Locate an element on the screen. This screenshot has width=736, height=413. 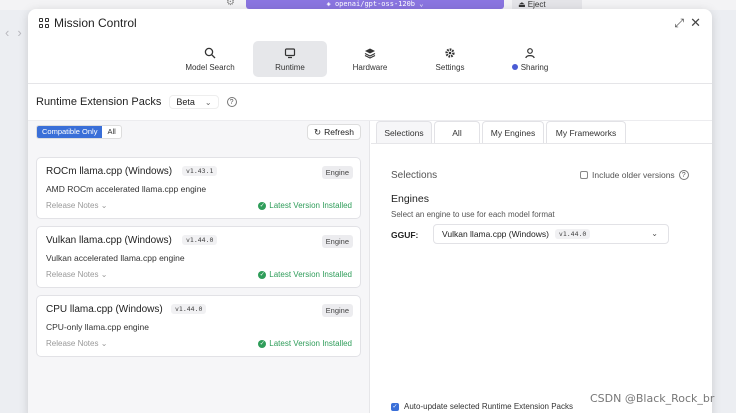
tab-runtime: Runtime is located at coordinates (290, 59).